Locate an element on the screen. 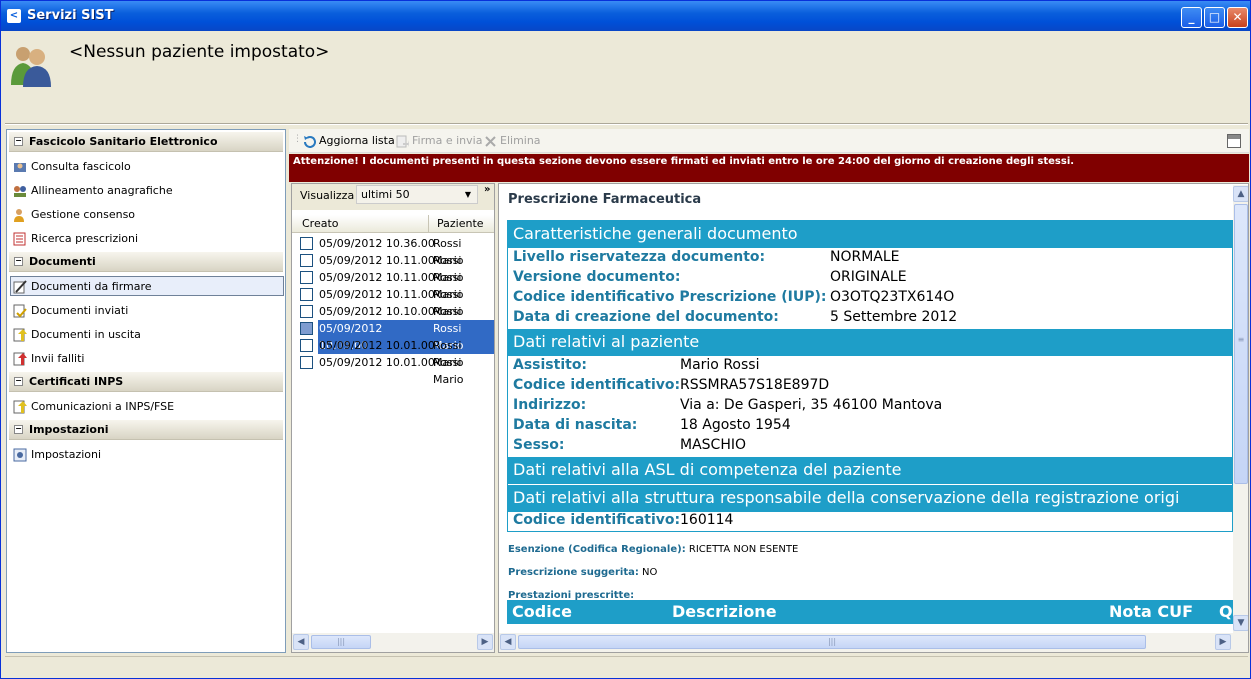 This screenshot has width=1251, height=679. refresh-icon is located at coordinates (310, 142).